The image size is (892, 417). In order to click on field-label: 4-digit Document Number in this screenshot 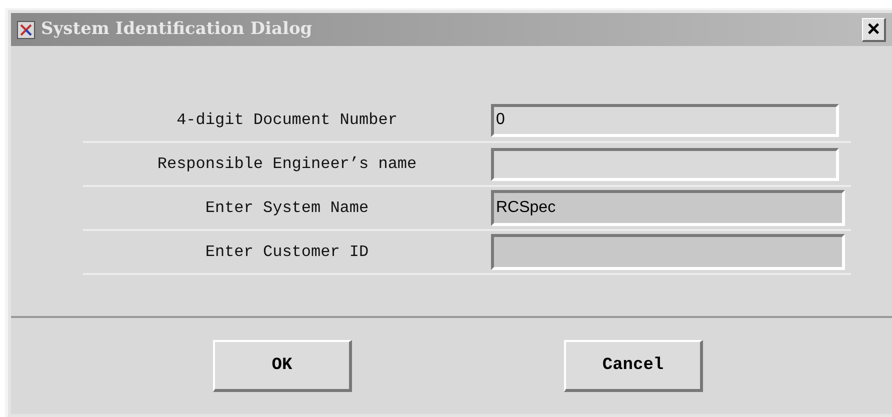, I will do `click(287, 120)`.